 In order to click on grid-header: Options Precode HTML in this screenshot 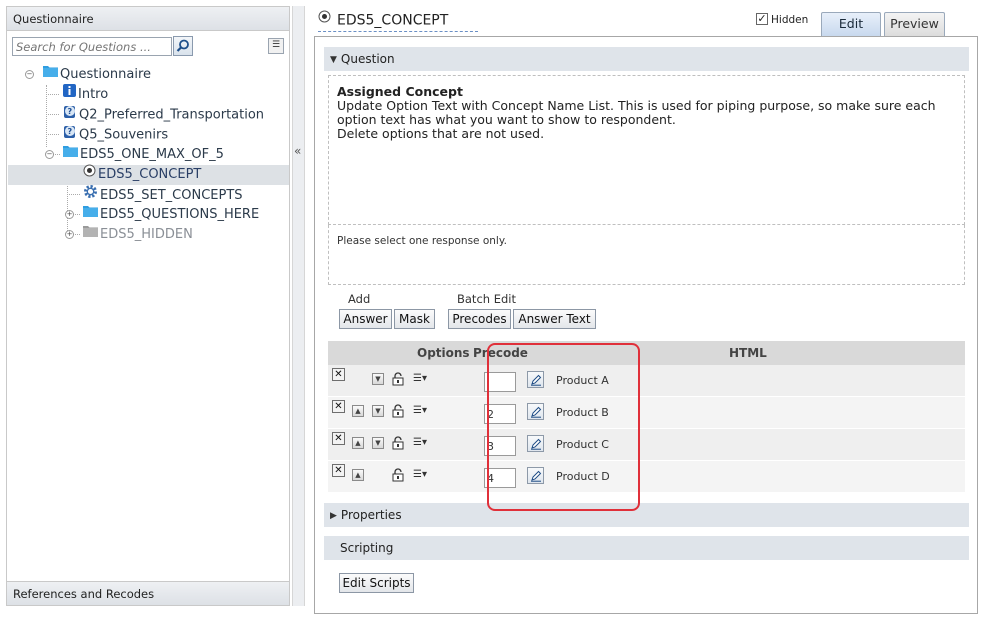, I will do `click(646, 353)`.